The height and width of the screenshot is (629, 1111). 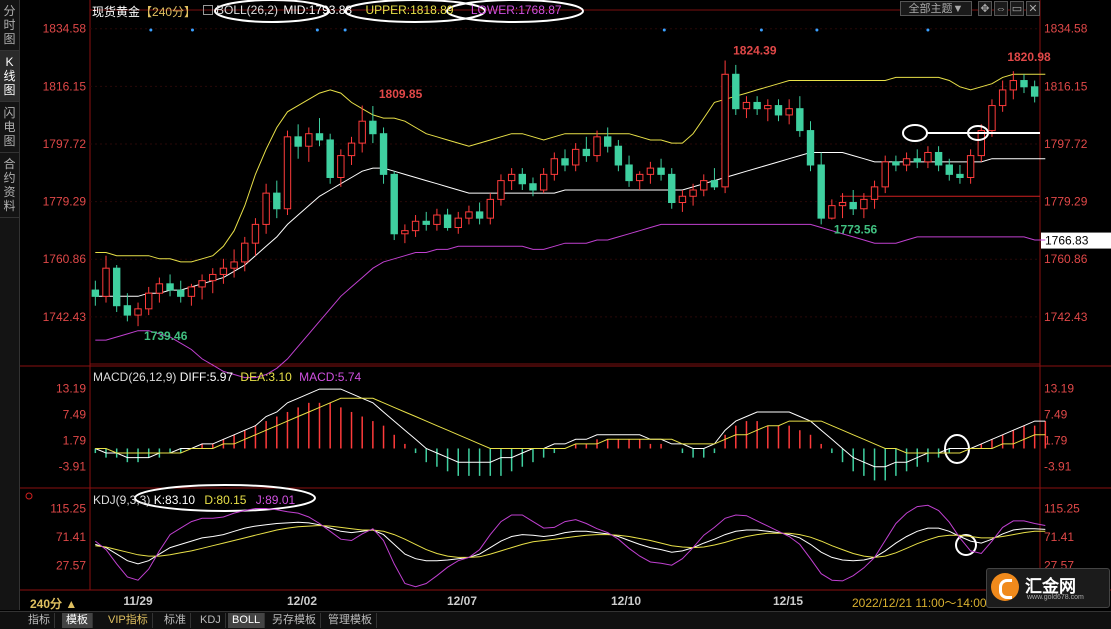 I want to click on bottom-tab-6: 另存模板, so click(x=294, y=620).